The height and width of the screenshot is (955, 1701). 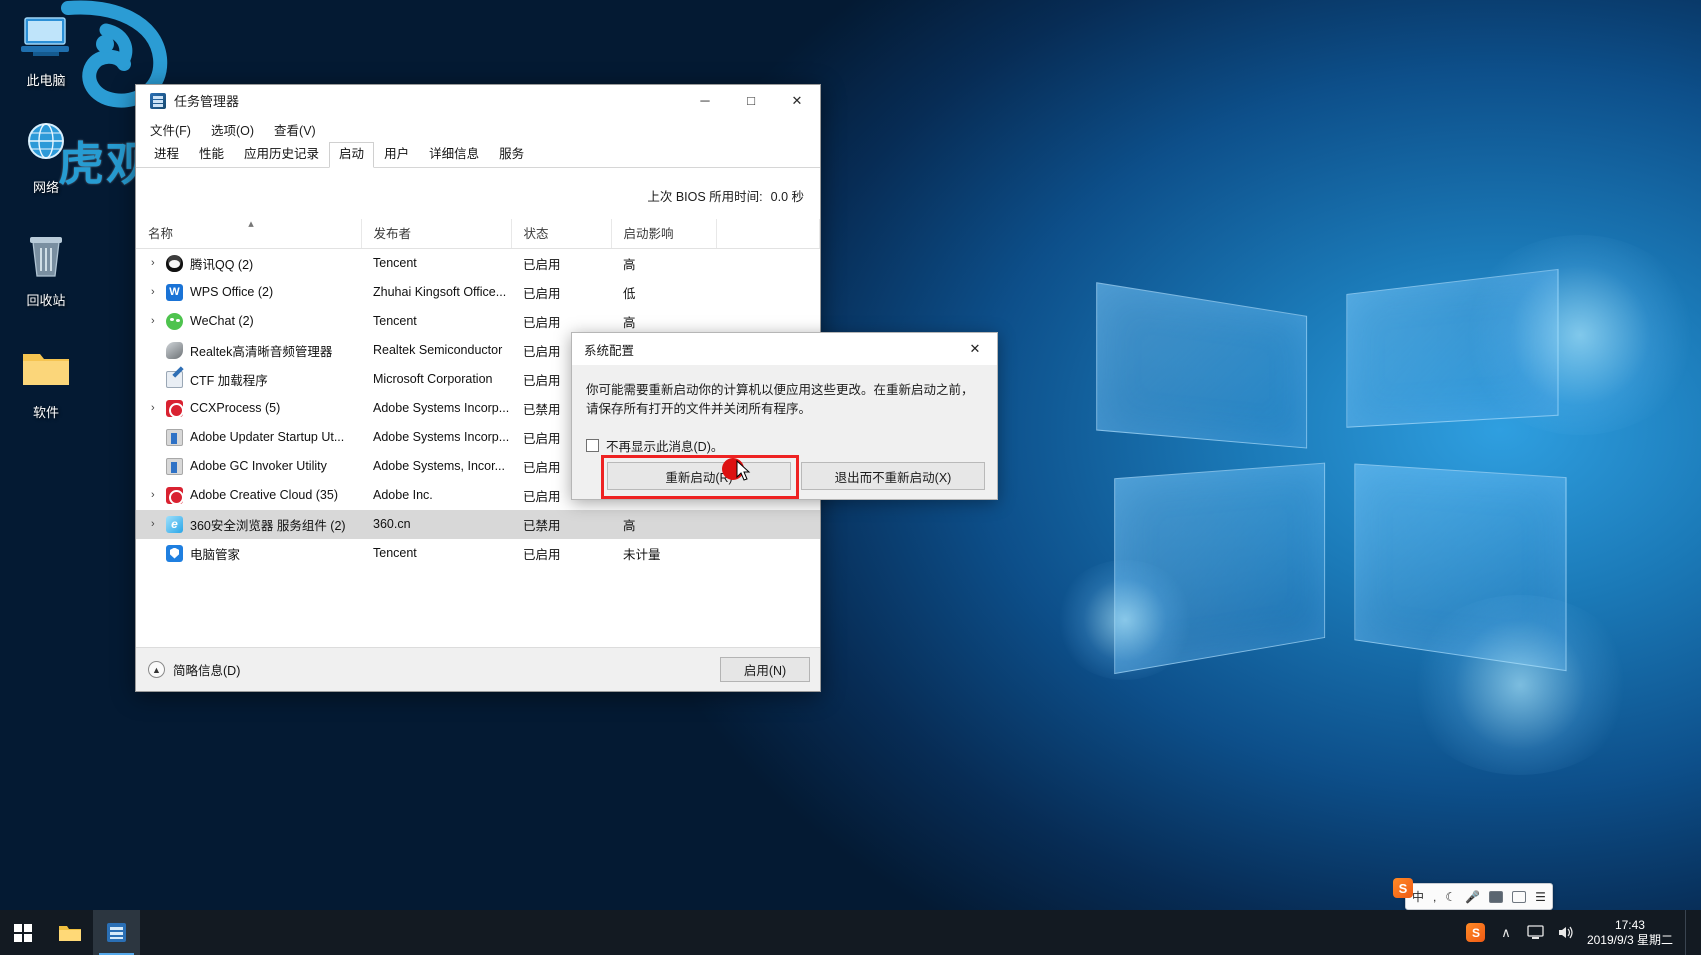 What do you see at coordinates (248, 350) in the screenshot?
I see `cell-name: Realtek高清晰音频管理器` at bounding box center [248, 350].